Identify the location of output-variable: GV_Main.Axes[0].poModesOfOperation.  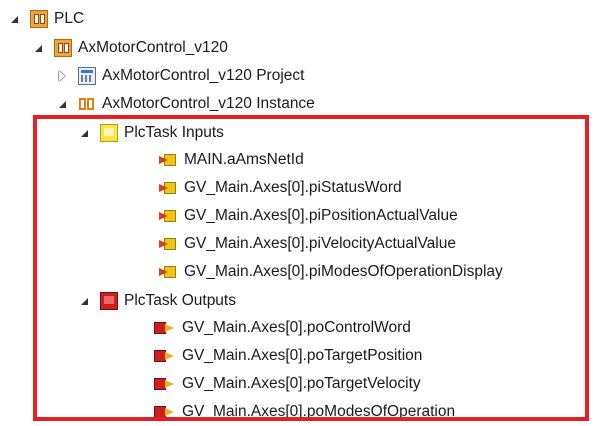
(304, 412).